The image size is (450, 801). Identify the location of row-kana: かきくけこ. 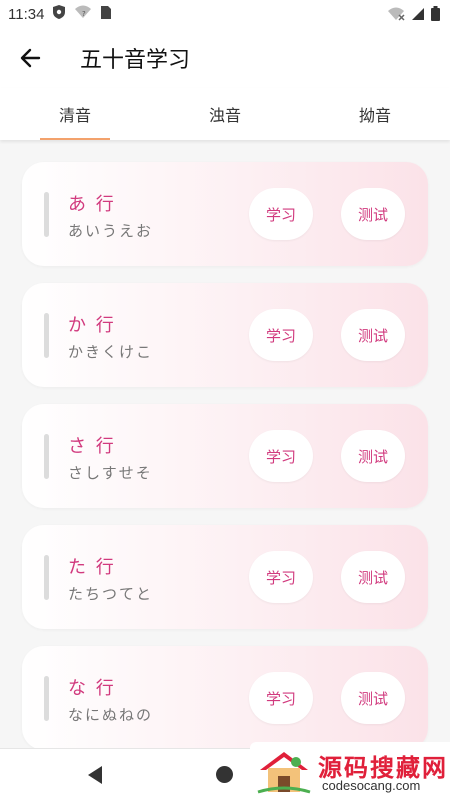
(111, 352).